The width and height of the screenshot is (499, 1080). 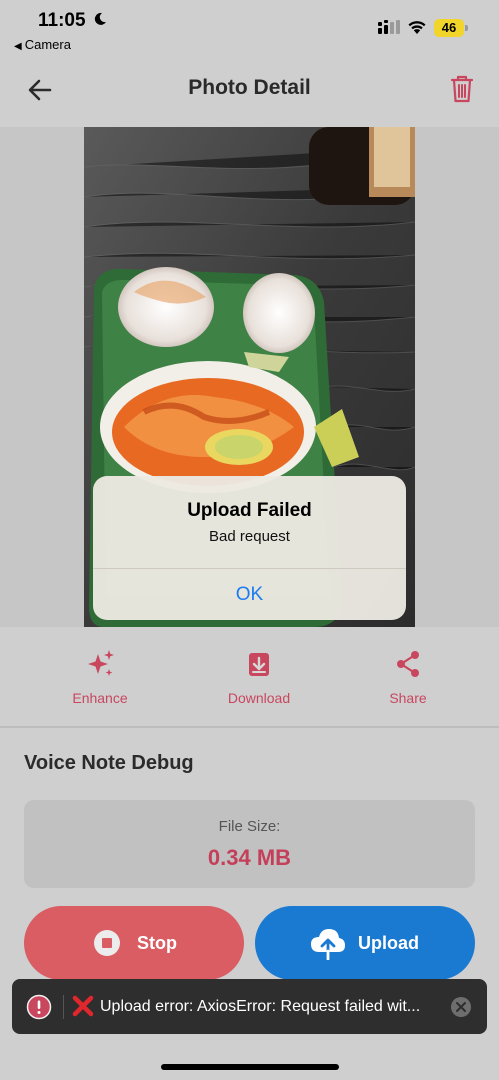 I want to click on upload-button: Upload, so click(x=365, y=943).